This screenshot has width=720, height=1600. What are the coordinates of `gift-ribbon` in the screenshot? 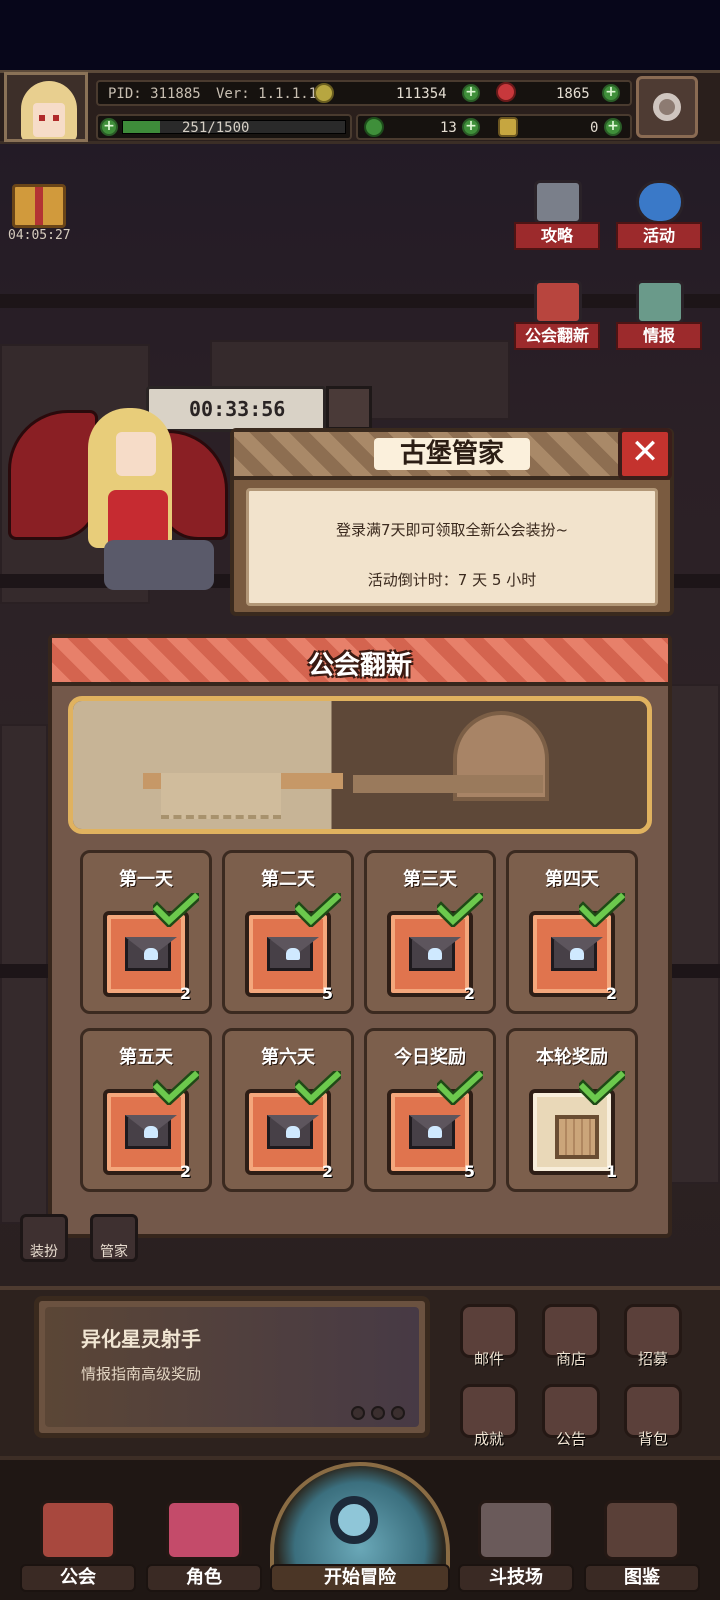 It's located at (39, 206).